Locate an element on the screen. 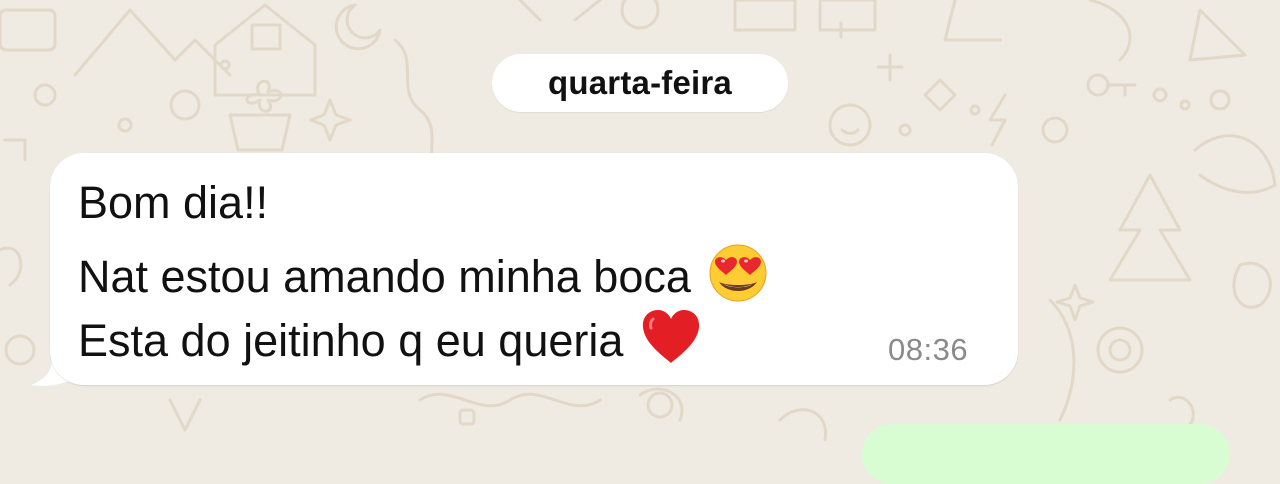 This screenshot has height=484, width=1280. message-line: Bom dia!! is located at coordinates (173, 202).